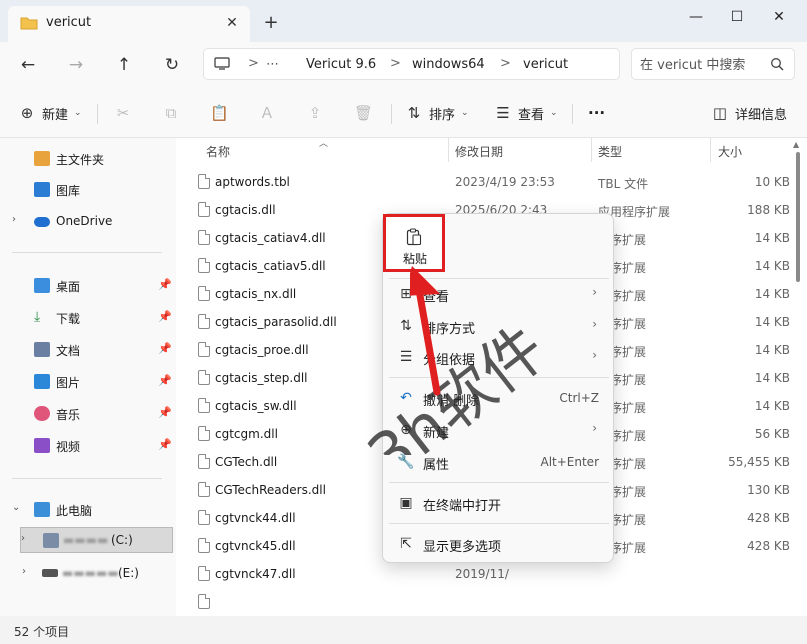  What do you see at coordinates (88, 286) in the screenshot?
I see `sidebar-item-desktop: 桌面 📌` at bounding box center [88, 286].